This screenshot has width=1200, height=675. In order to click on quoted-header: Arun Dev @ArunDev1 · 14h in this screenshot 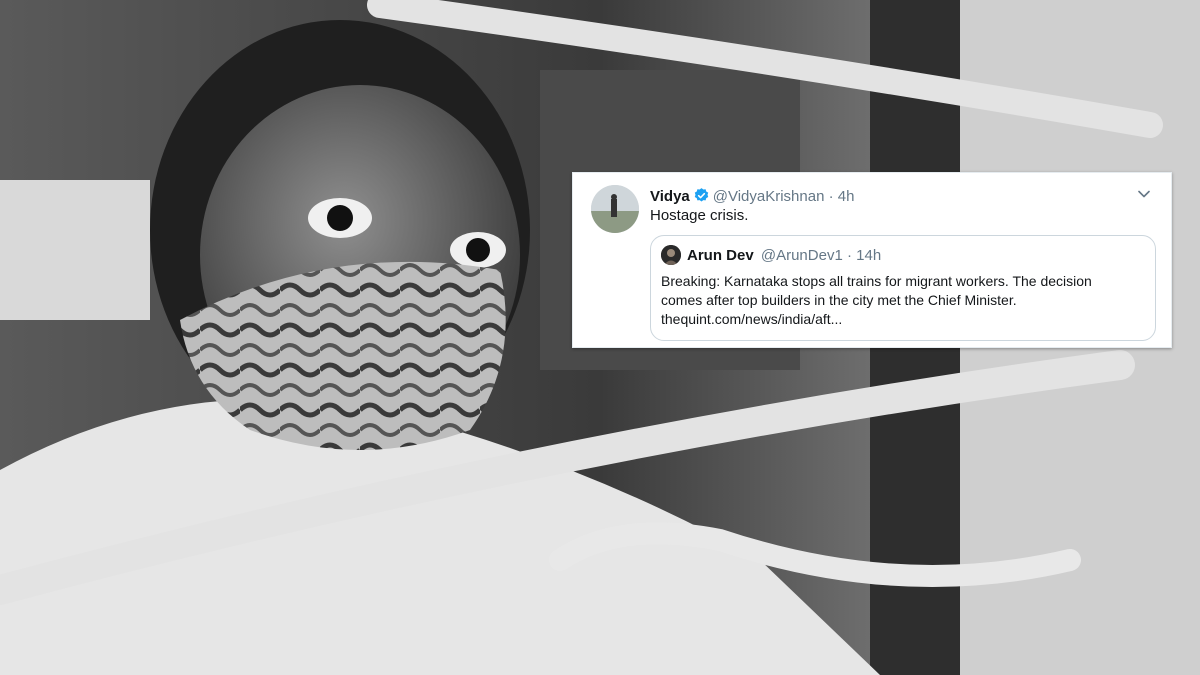, I will do `click(784, 256)`.